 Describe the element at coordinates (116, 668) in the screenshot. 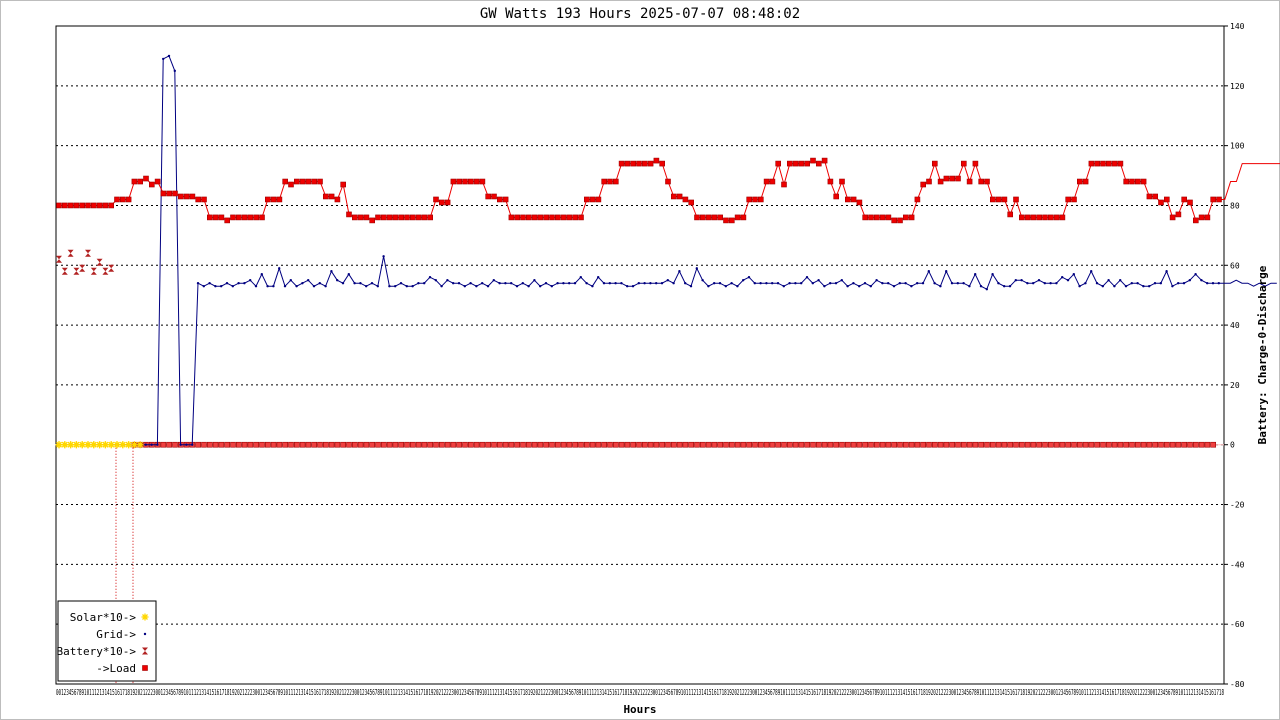

I see `legend-label-load: ->Load` at that location.